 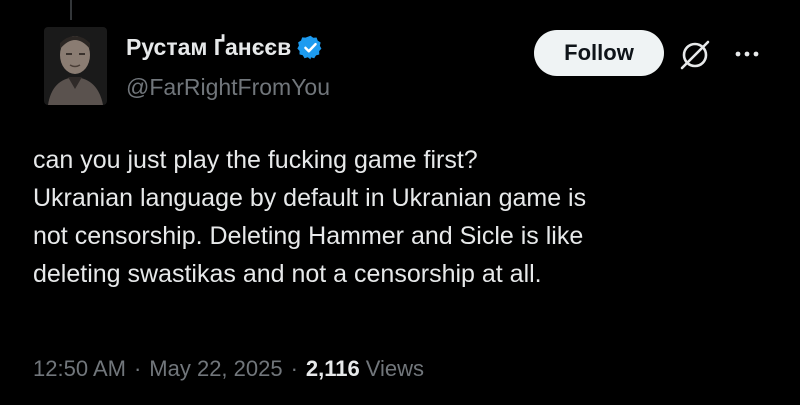 I want to click on grok-icon, so click(x=695, y=55).